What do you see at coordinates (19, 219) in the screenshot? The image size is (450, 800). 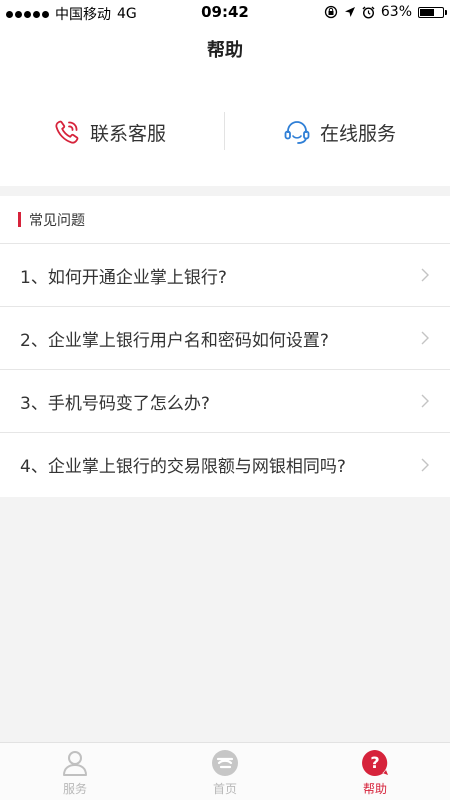 I see `section-marker` at bounding box center [19, 219].